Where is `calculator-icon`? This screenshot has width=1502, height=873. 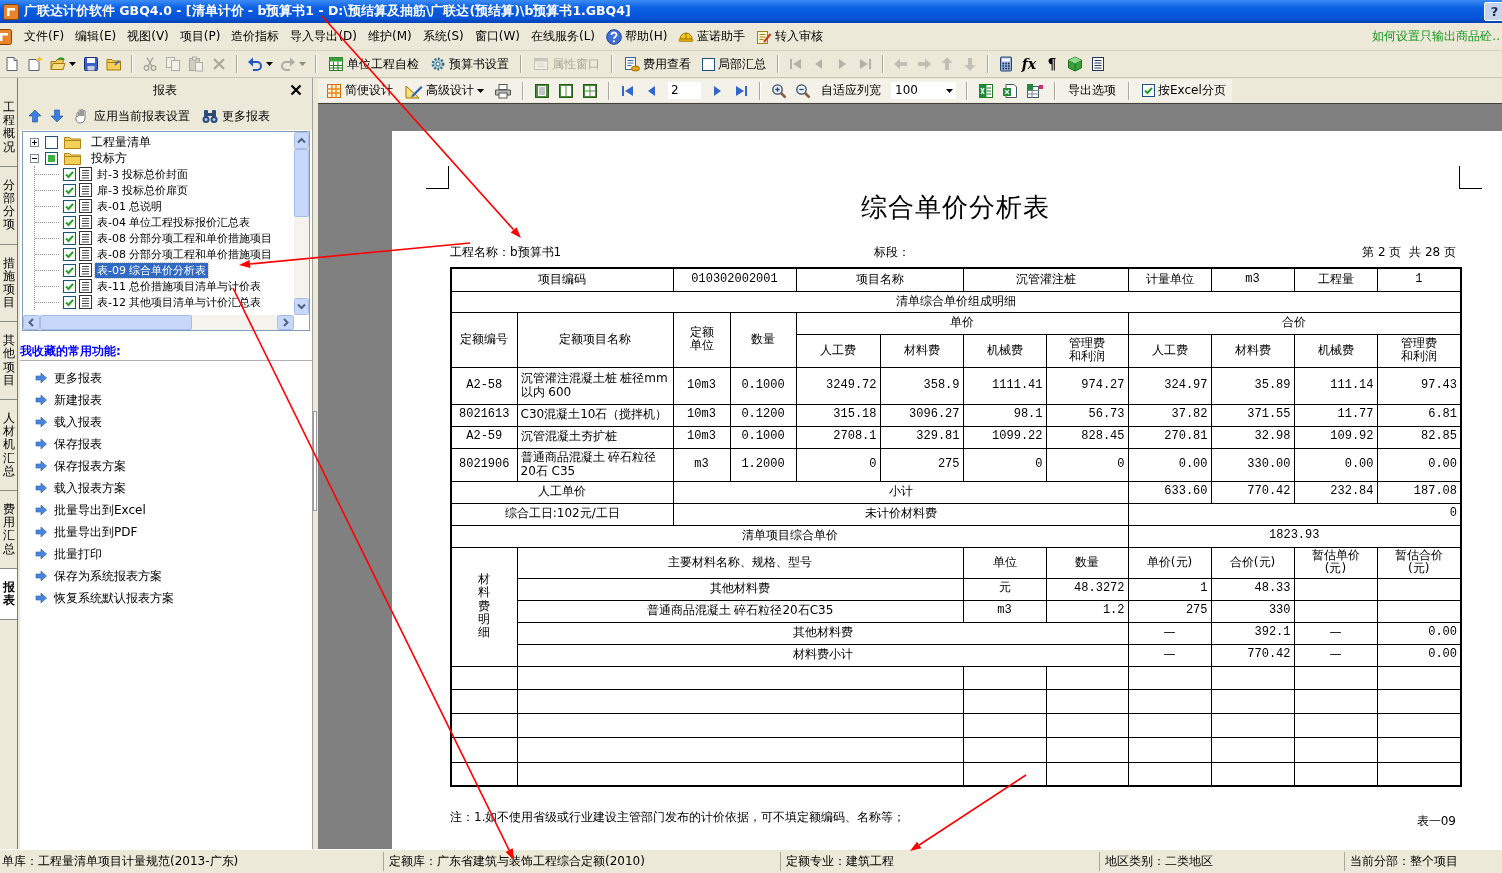
calculator-icon is located at coordinates (1006, 64).